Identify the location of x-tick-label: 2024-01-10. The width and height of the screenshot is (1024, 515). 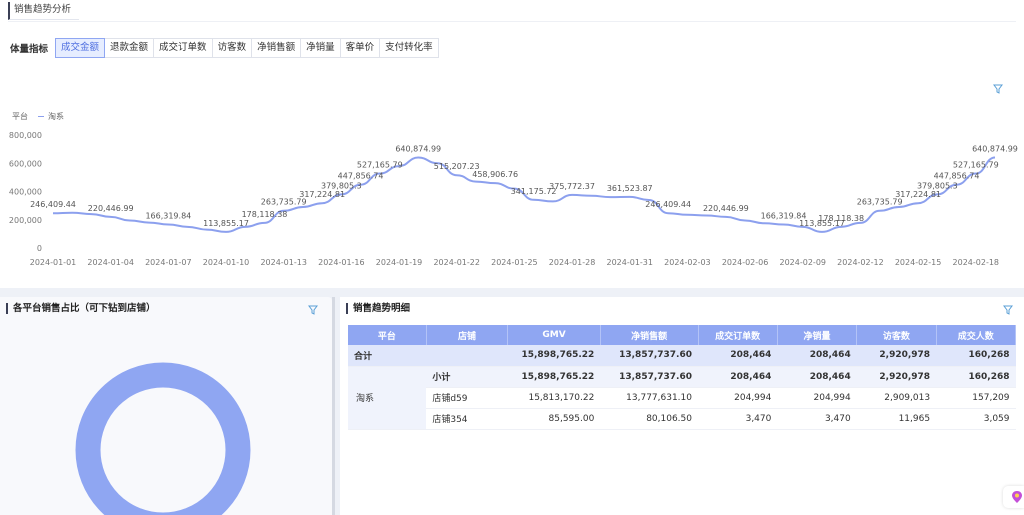
(226, 262).